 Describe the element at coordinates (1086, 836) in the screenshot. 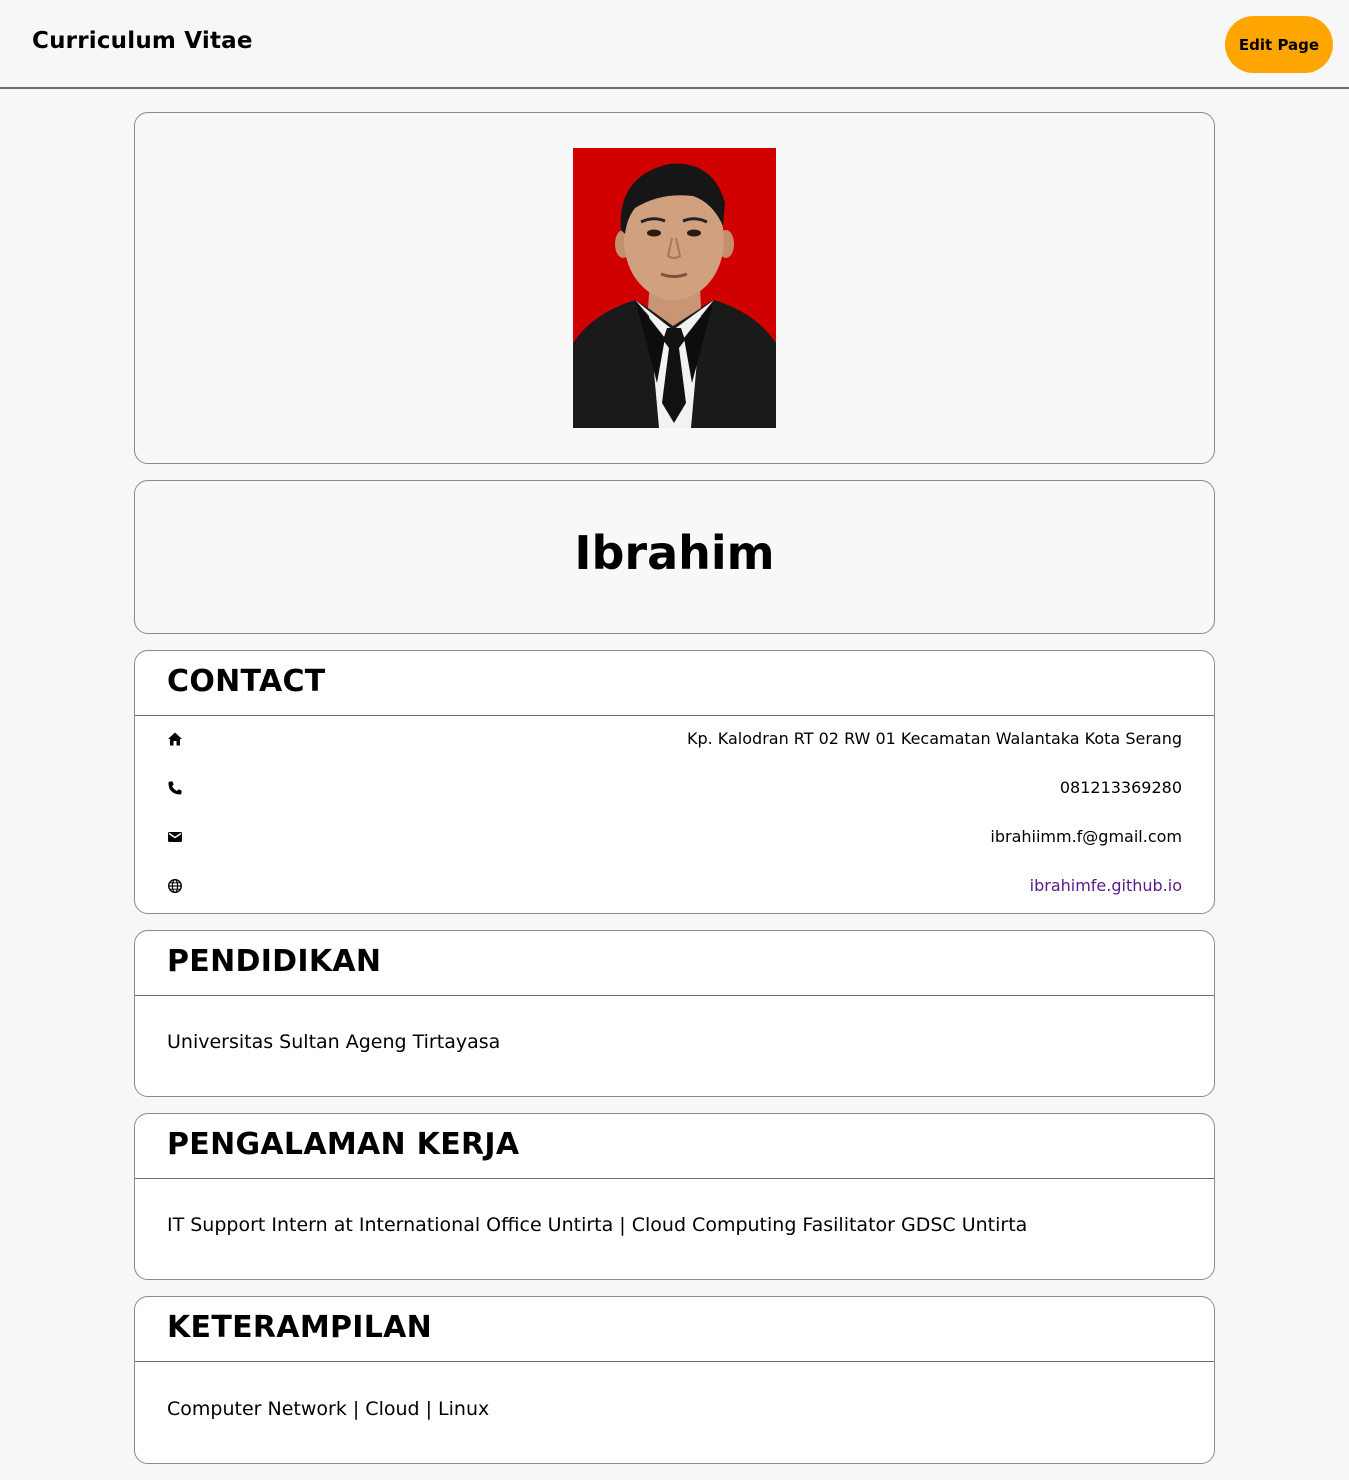

I see `contact-email: ibrahiimm.f@gmail.com` at that location.